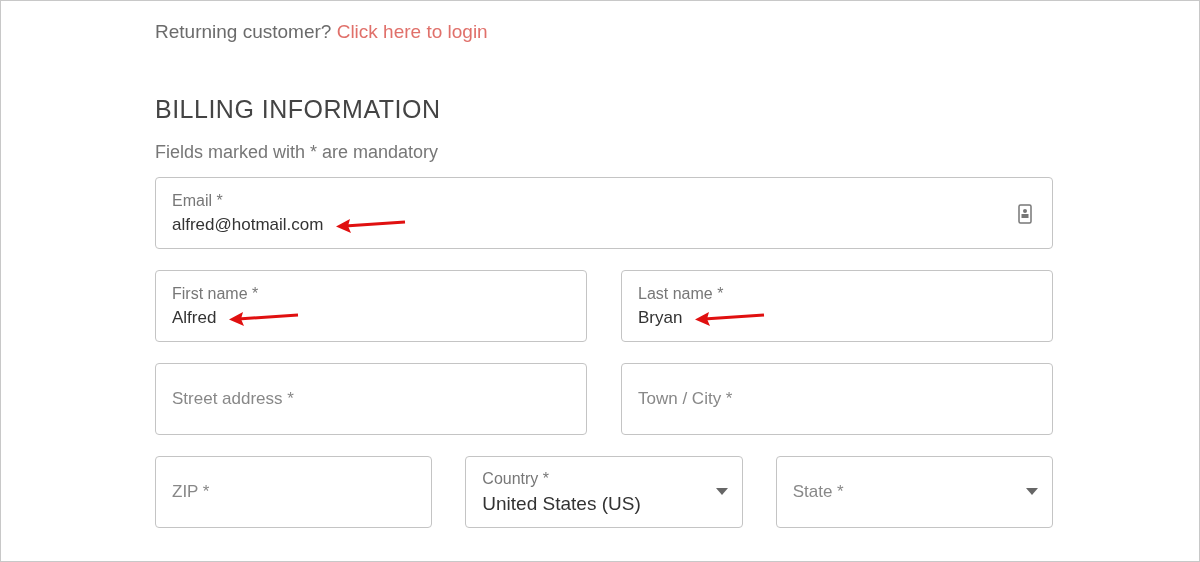  Describe the element at coordinates (914, 492) in the screenshot. I see `select-field: State *` at that location.